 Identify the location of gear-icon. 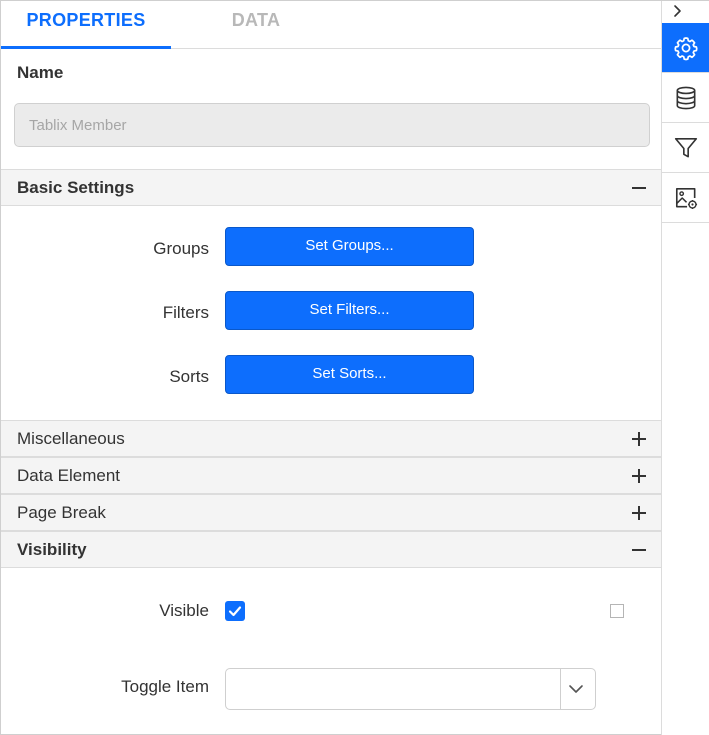
(686, 49).